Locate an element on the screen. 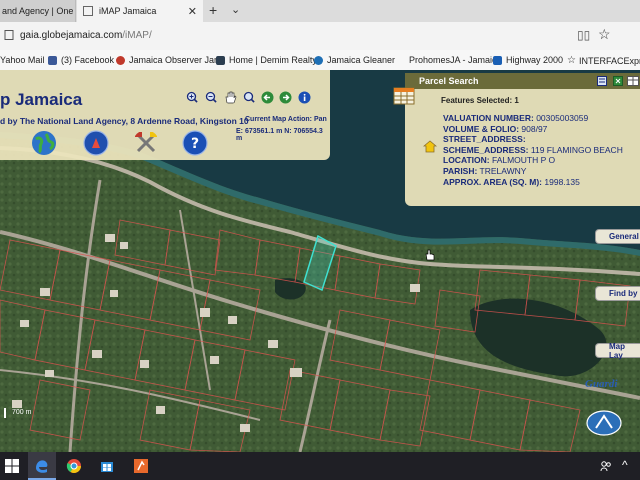  attribute-key: APPROX. AREA (SQ. M): is located at coordinates (493, 181).